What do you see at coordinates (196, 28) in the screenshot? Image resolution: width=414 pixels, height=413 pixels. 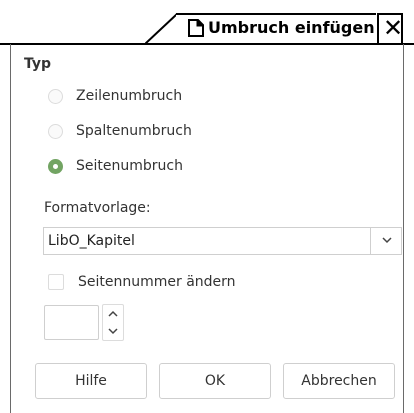 I see `document-icon` at bounding box center [196, 28].